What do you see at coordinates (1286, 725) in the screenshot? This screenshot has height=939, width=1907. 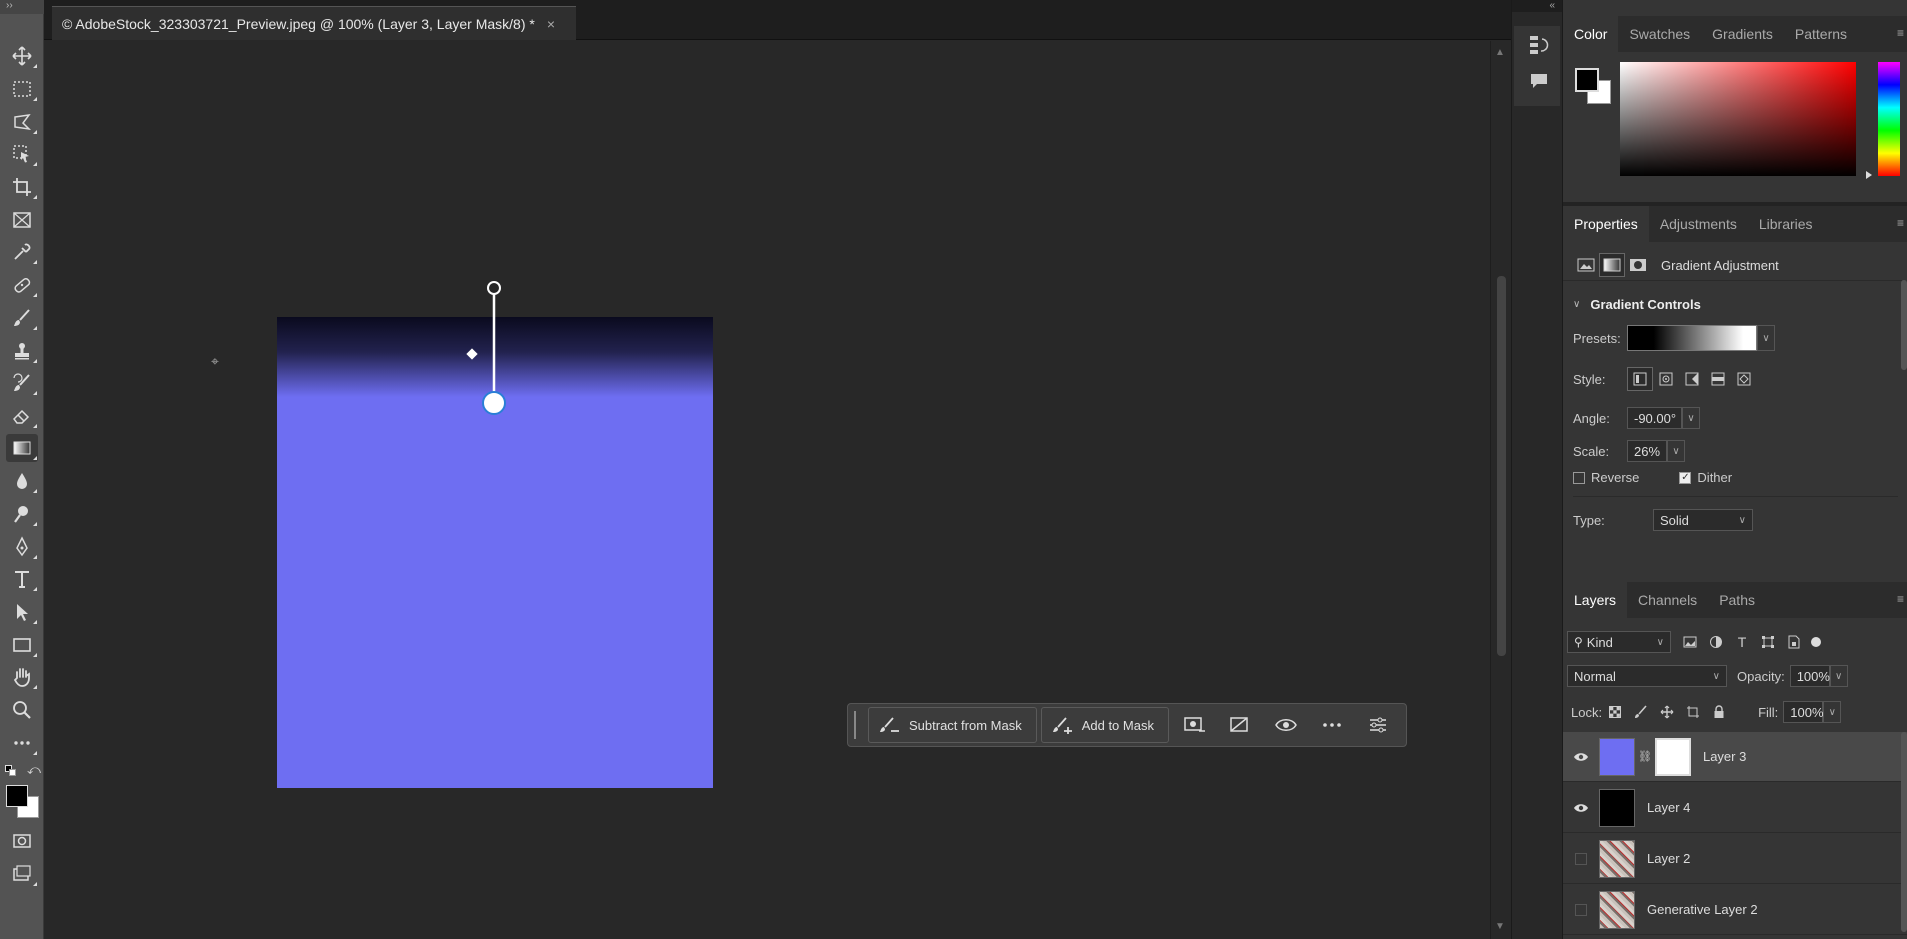 I see `visibility-options-icon` at bounding box center [1286, 725].